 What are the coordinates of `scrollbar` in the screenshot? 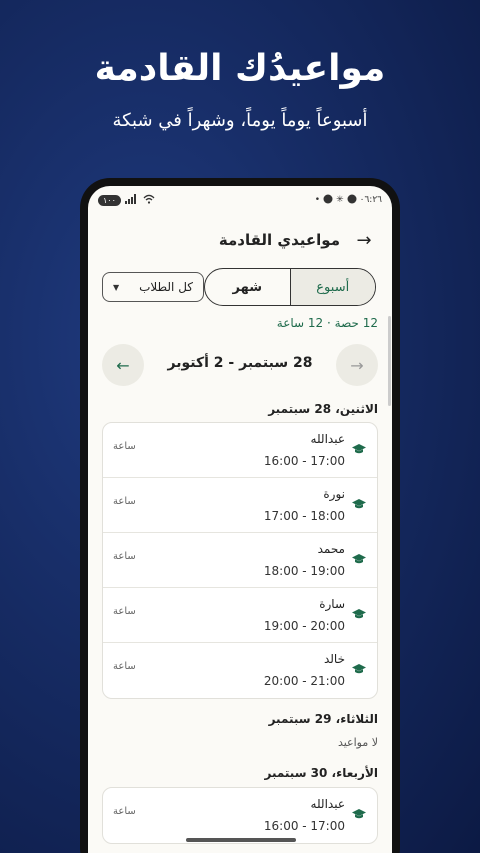 It's located at (389, 361).